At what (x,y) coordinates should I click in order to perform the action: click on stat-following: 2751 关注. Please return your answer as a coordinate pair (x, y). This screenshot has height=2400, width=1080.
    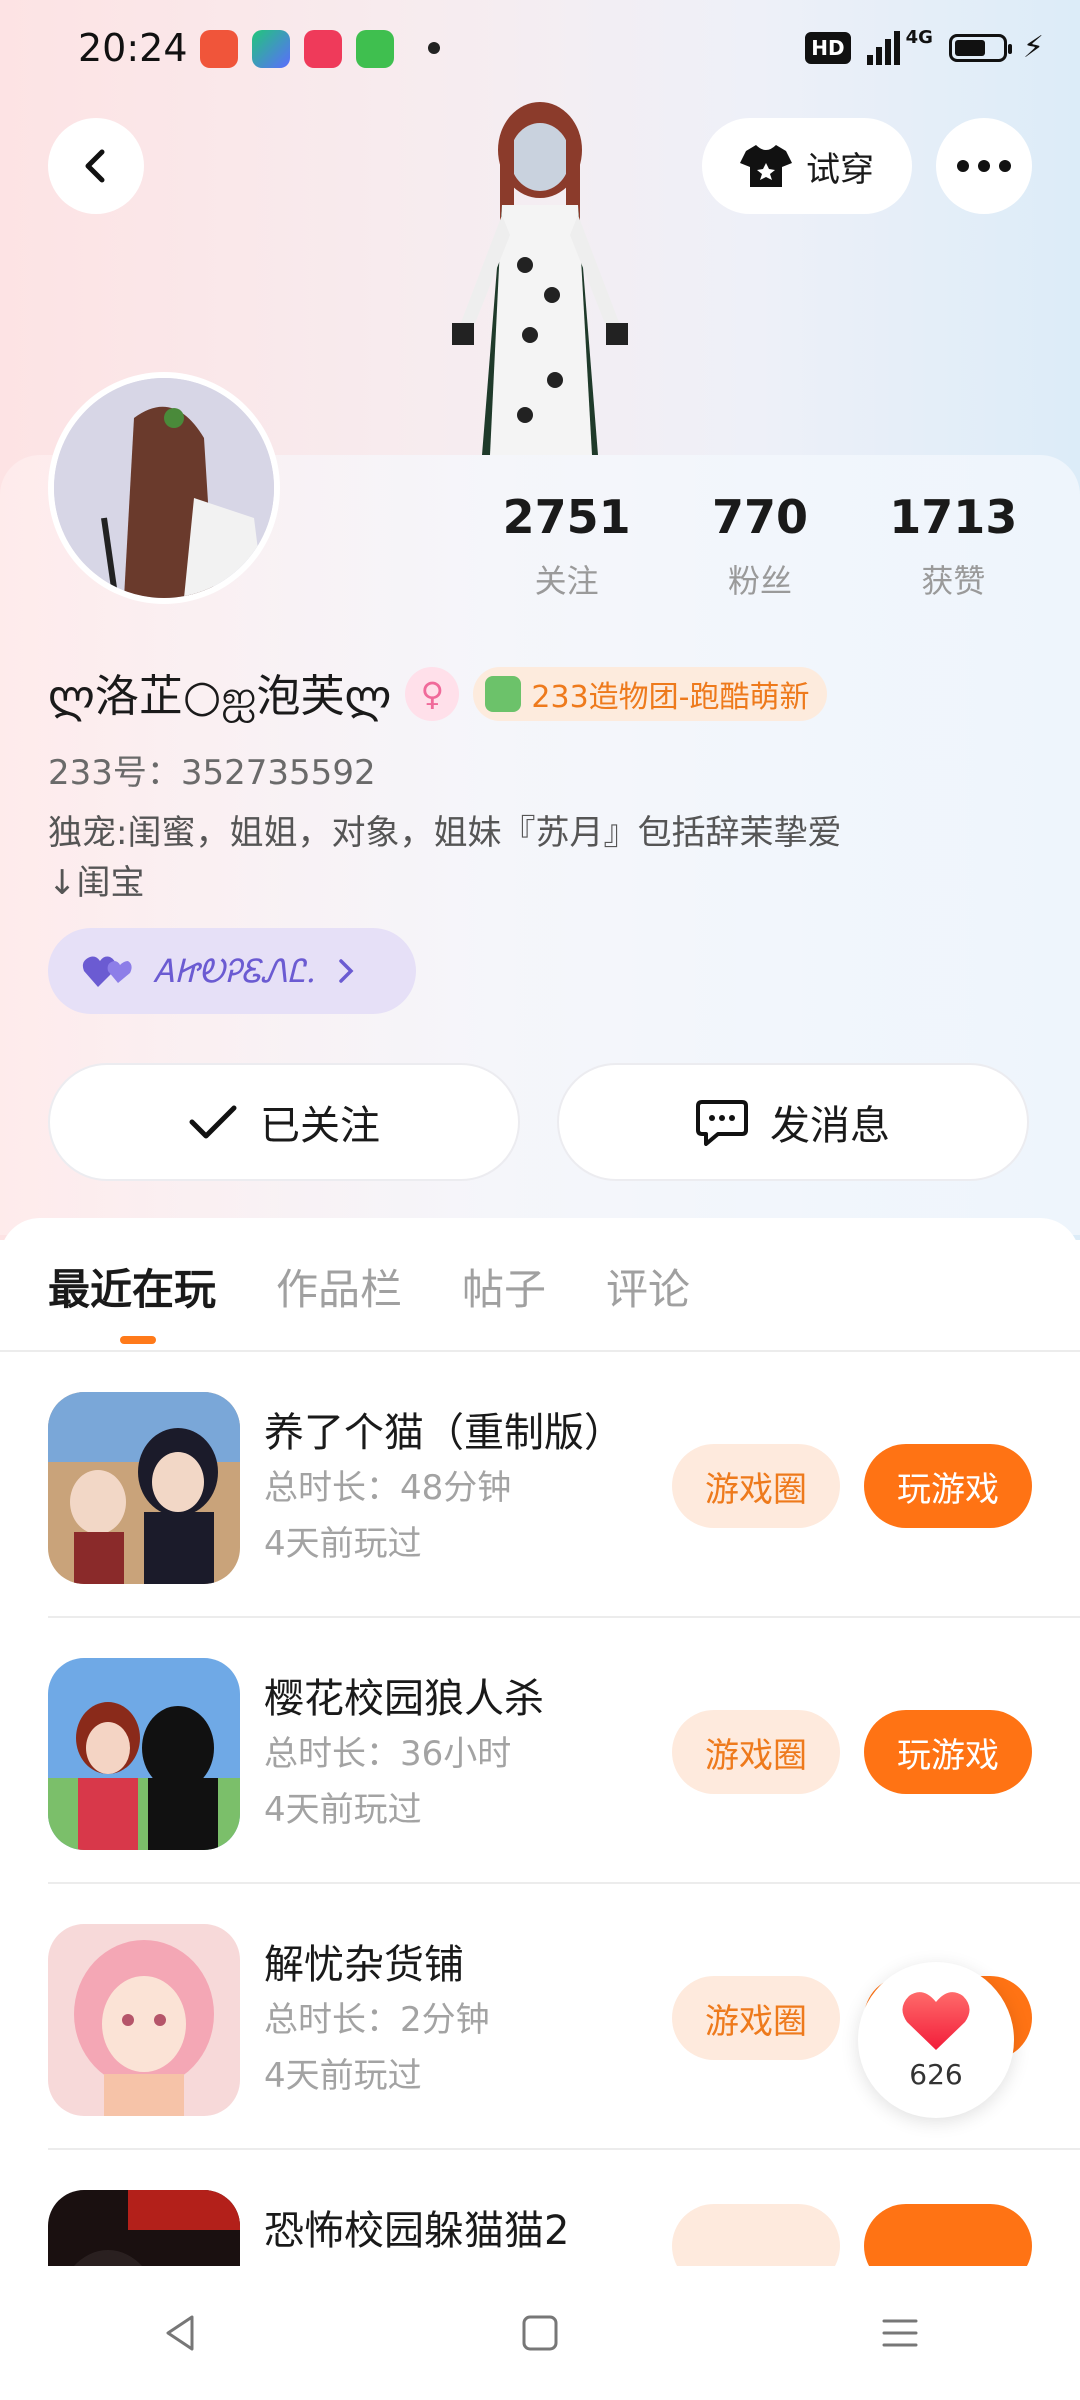
    Looking at the image, I should click on (566, 546).